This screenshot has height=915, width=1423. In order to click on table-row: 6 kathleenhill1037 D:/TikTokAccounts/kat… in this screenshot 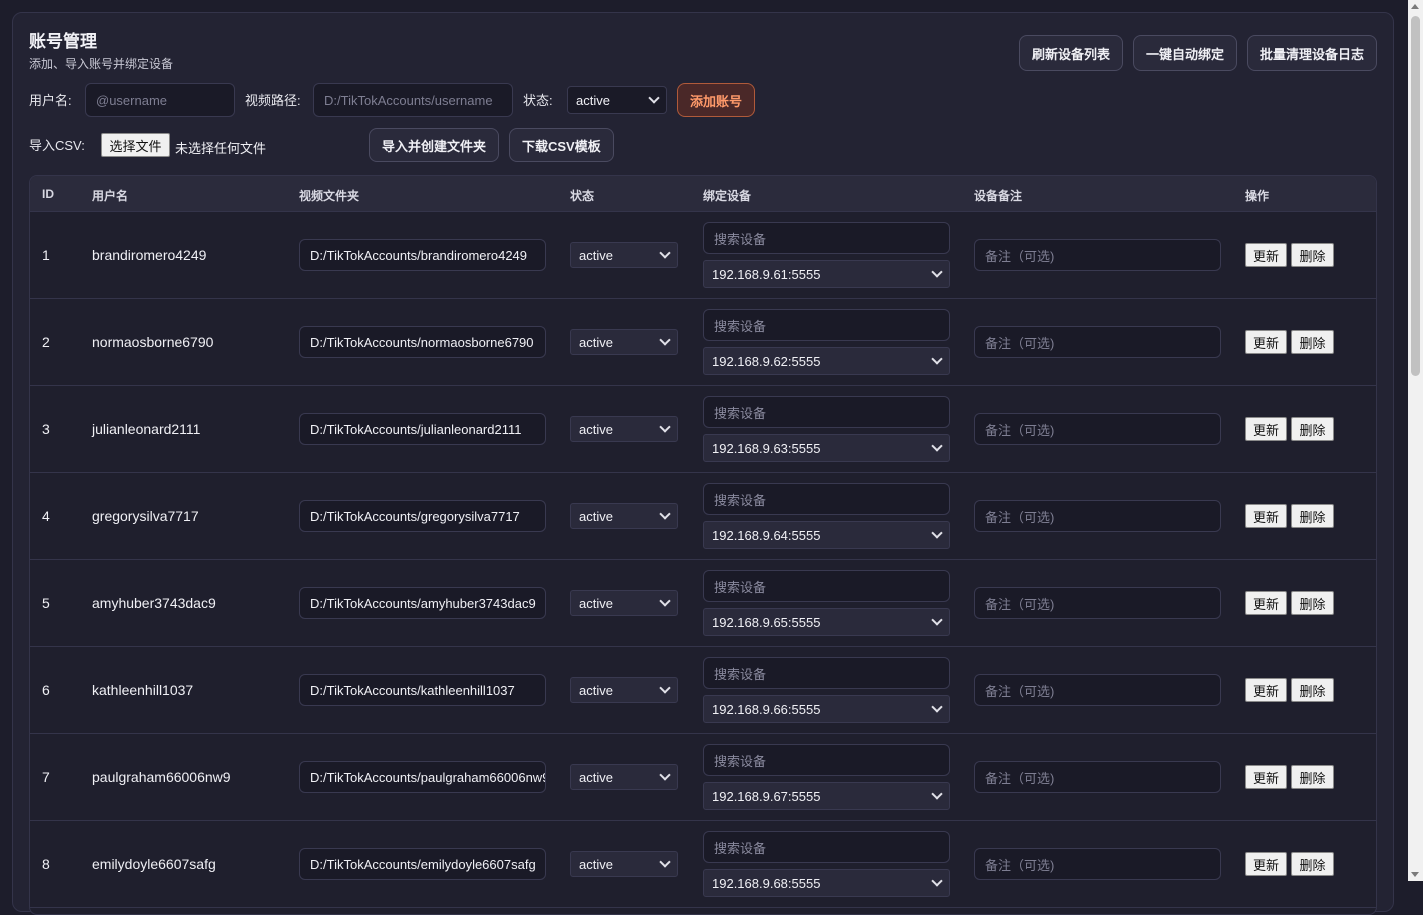, I will do `click(703, 690)`.